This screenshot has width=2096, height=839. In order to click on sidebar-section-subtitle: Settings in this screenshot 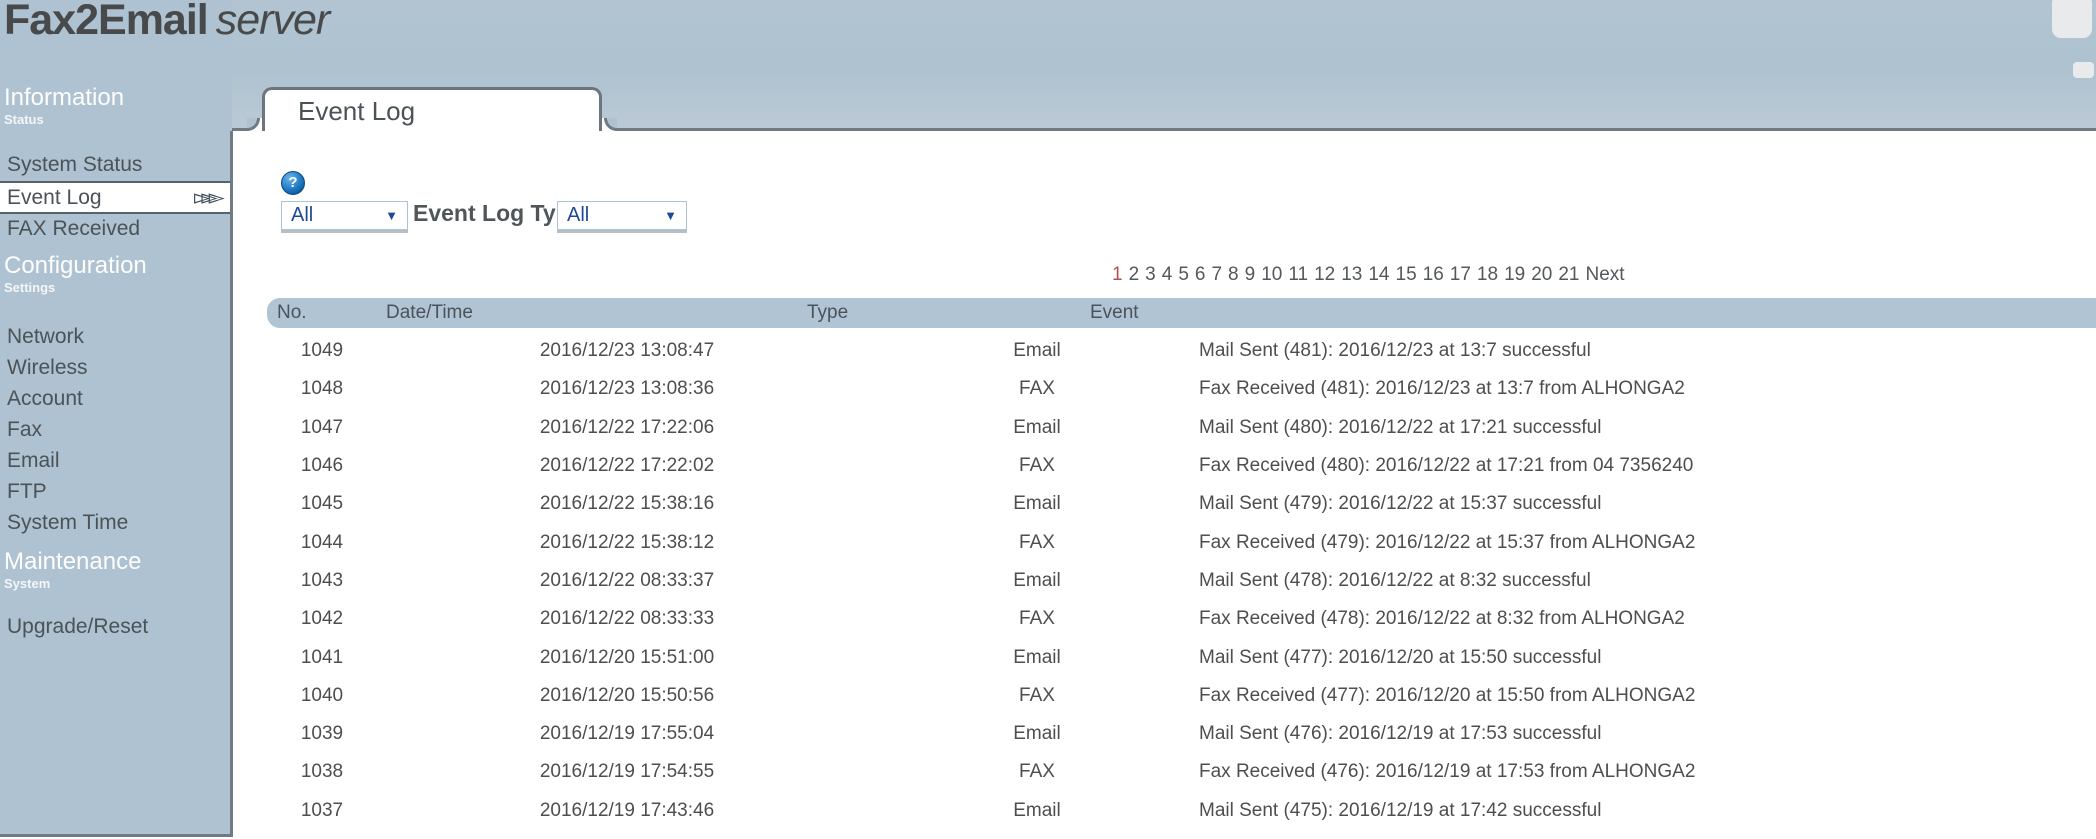, I will do `click(30, 287)`.